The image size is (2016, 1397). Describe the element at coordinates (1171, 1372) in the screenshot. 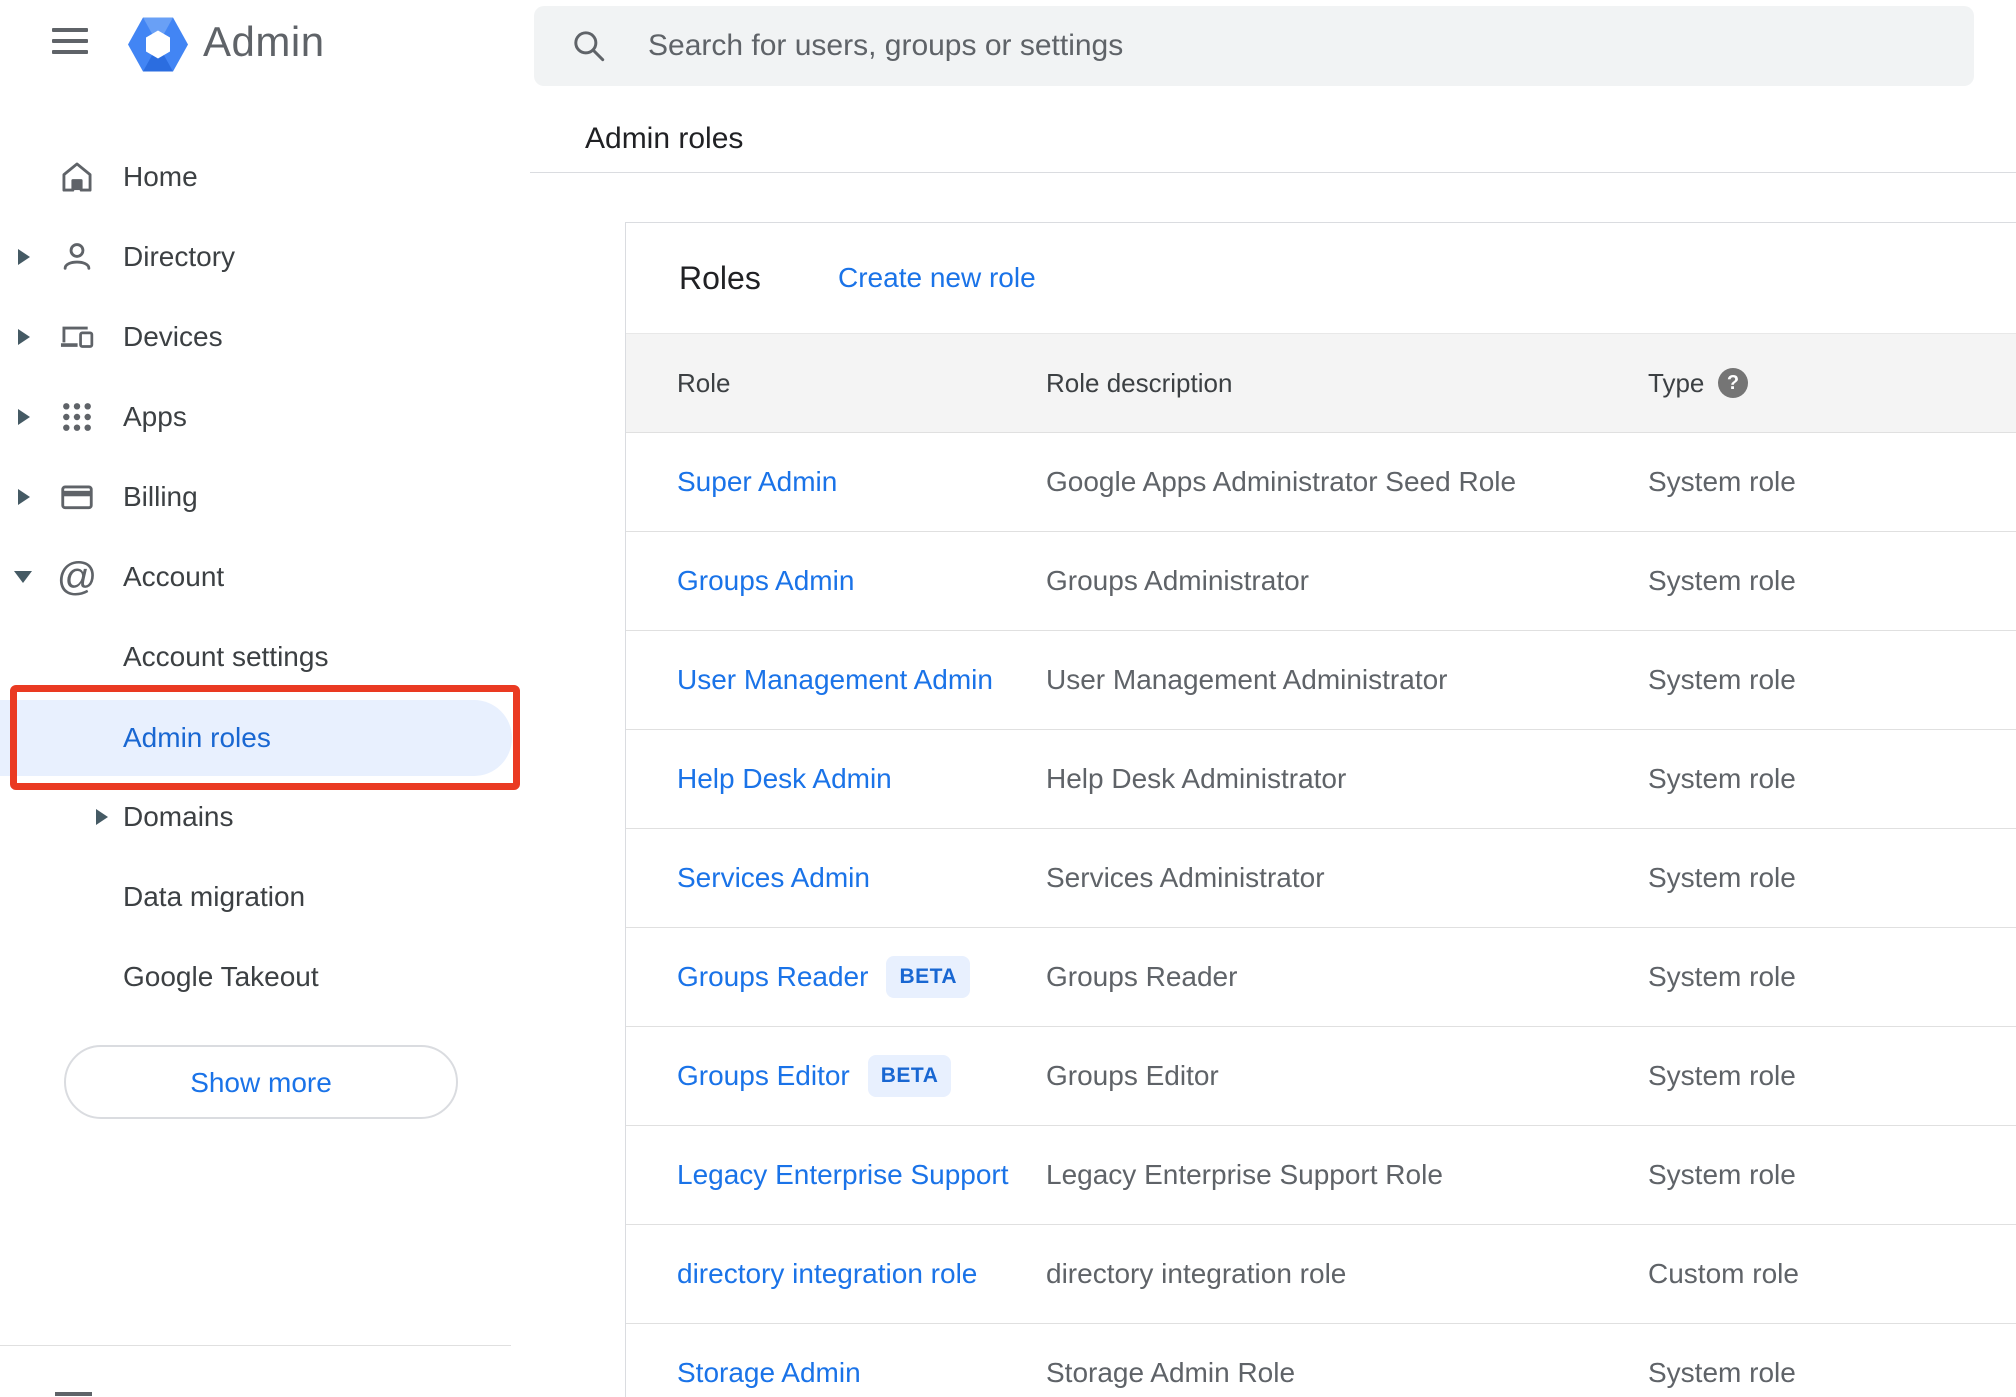

I see `role-description: Storage Admin Role` at that location.